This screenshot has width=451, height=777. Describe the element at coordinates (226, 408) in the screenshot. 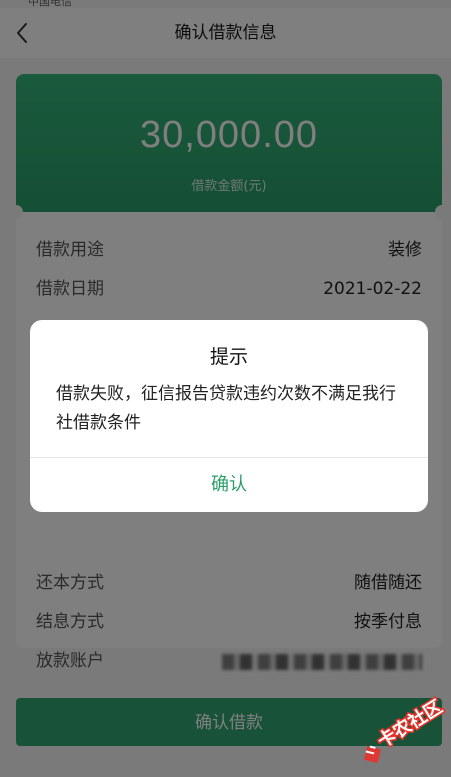

I see `dialog-message: 借款失败，征信报告贷款违约次数不满足我行社借款条件` at that location.